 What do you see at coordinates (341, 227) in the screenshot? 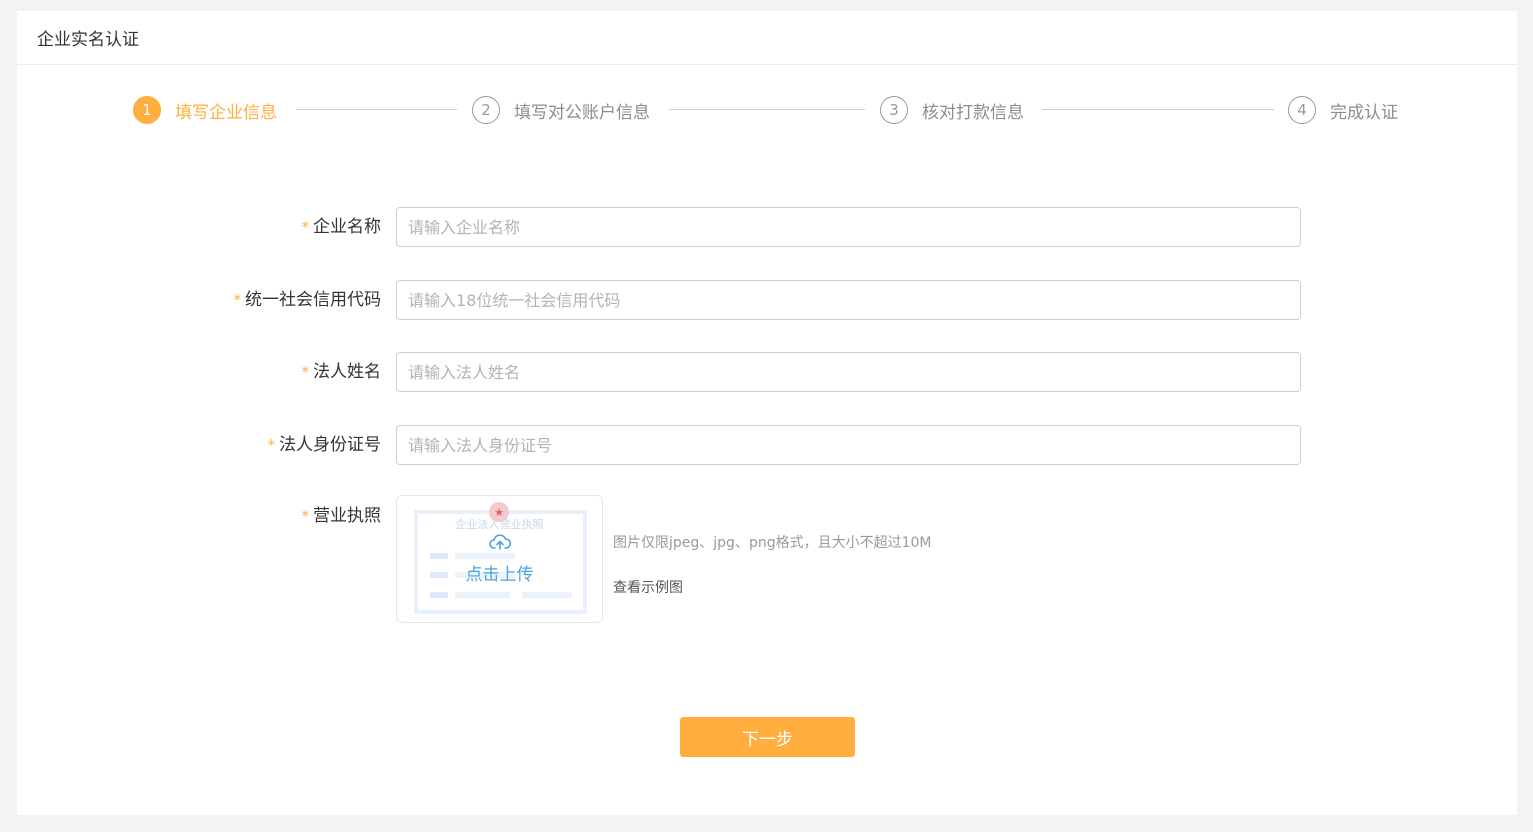
I see `company-name-label: * 企业名称` at bounding box center [341, 227].